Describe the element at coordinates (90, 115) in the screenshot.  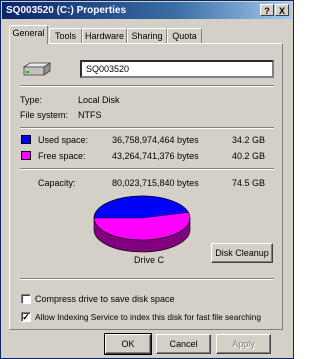
I see `file-system-value: NTFS` at that location.